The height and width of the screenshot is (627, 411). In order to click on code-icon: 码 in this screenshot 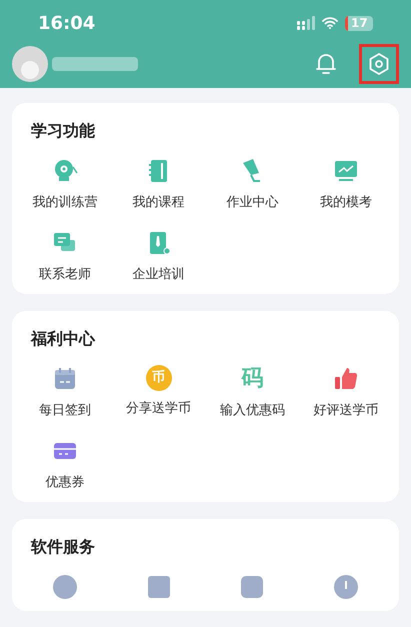, I will do `click(252, 379)`.